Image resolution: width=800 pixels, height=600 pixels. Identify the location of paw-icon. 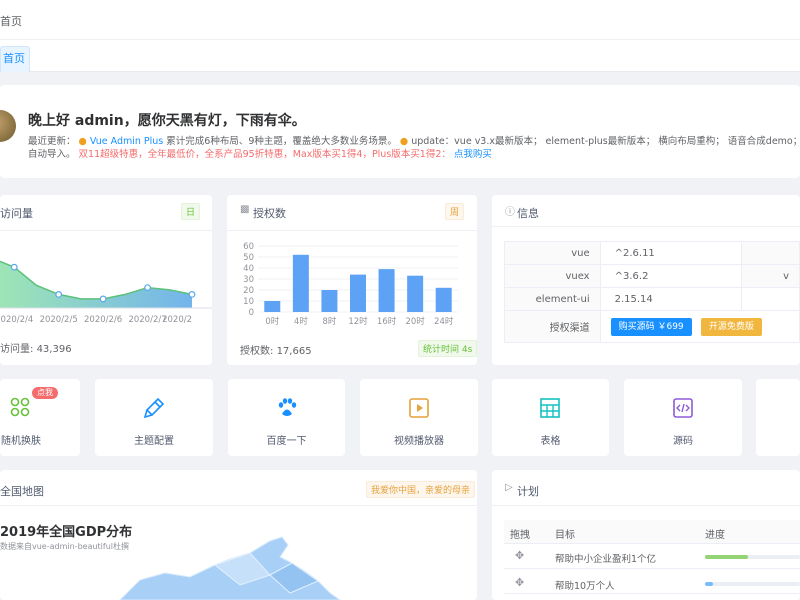
(287, 407).